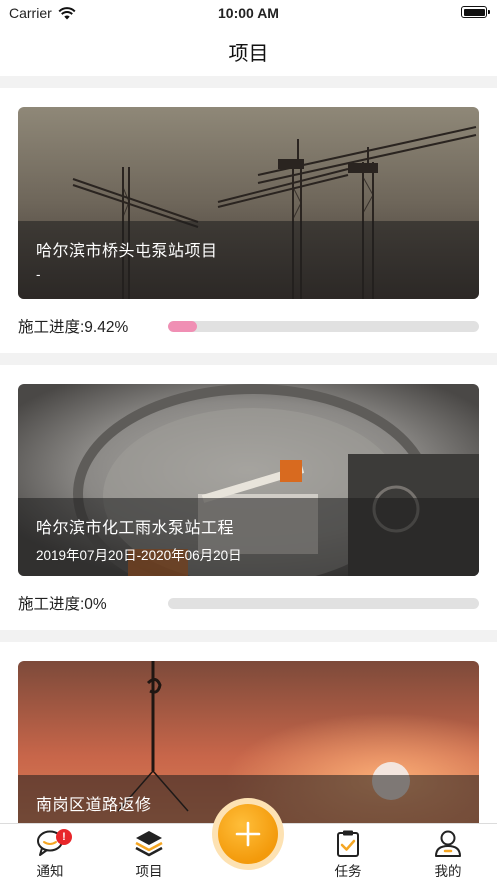  Describe the element at coordinates (139, 555) in the screenshot. I see `project-dates: 2019年07月20日-2020年06月20日` at that location.